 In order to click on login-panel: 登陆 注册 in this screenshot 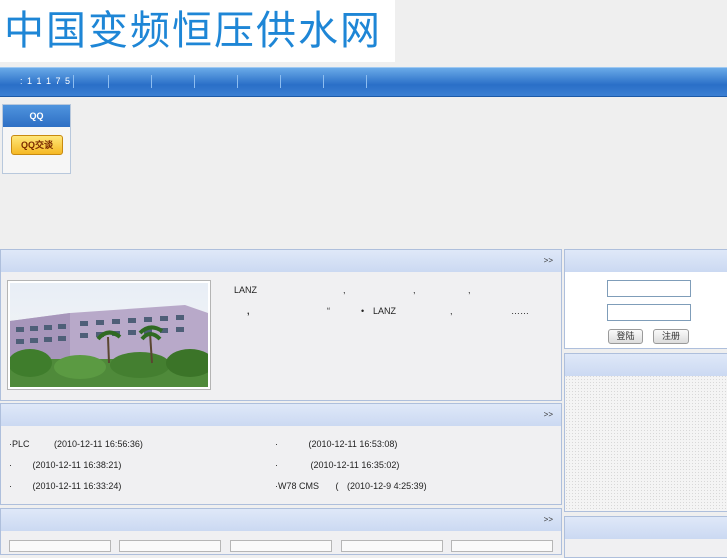, I will do `click(645, 299)`.